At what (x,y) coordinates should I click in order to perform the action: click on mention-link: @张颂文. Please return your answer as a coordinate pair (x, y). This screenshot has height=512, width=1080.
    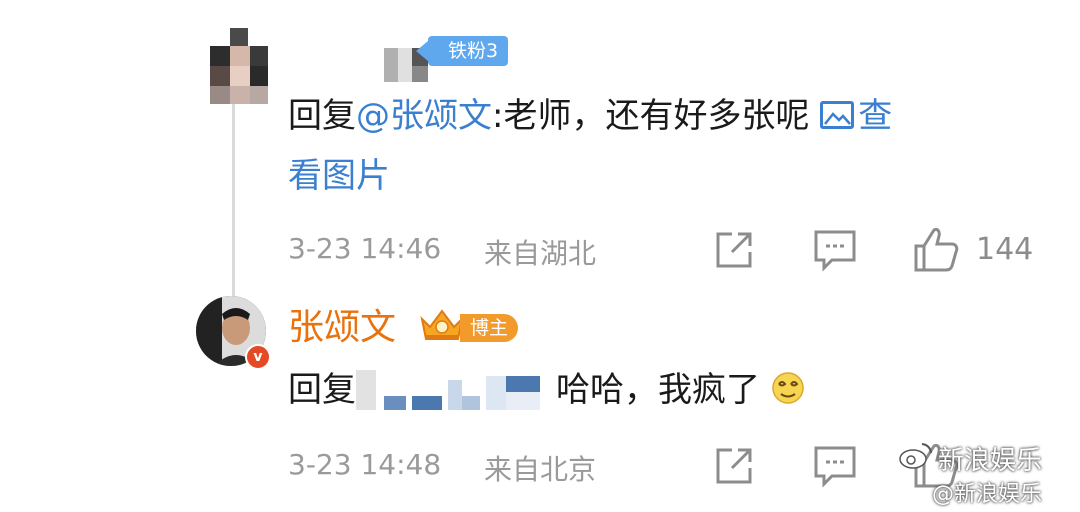
    Looking at the image, I should click on (424, 116).